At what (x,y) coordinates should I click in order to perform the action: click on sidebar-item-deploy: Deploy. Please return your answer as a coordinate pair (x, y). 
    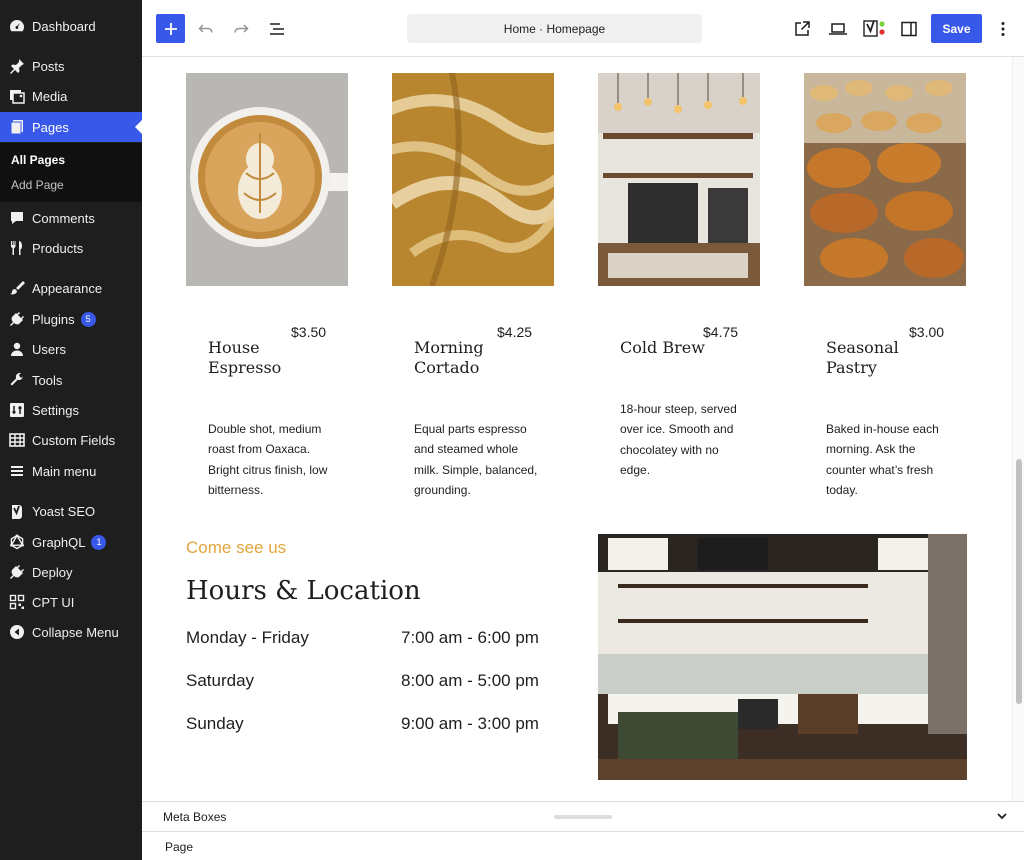
    Looking at the image, I should click on (71, 572).